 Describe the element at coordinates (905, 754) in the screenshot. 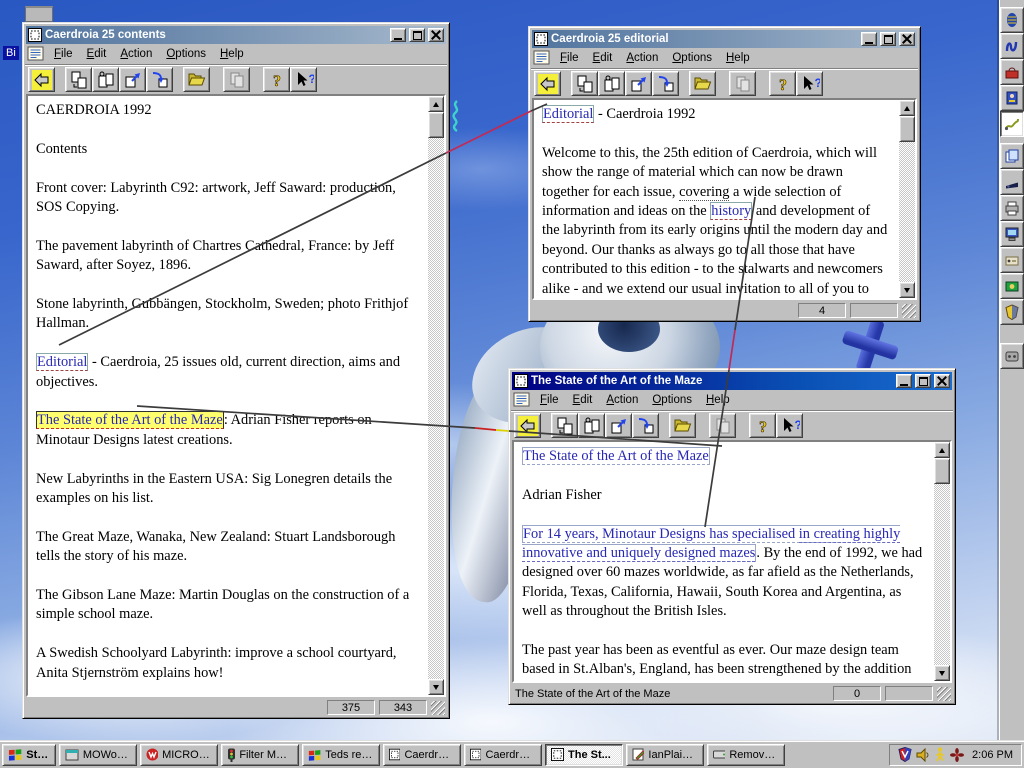

I see `antivirus-shield-icon` at that location.